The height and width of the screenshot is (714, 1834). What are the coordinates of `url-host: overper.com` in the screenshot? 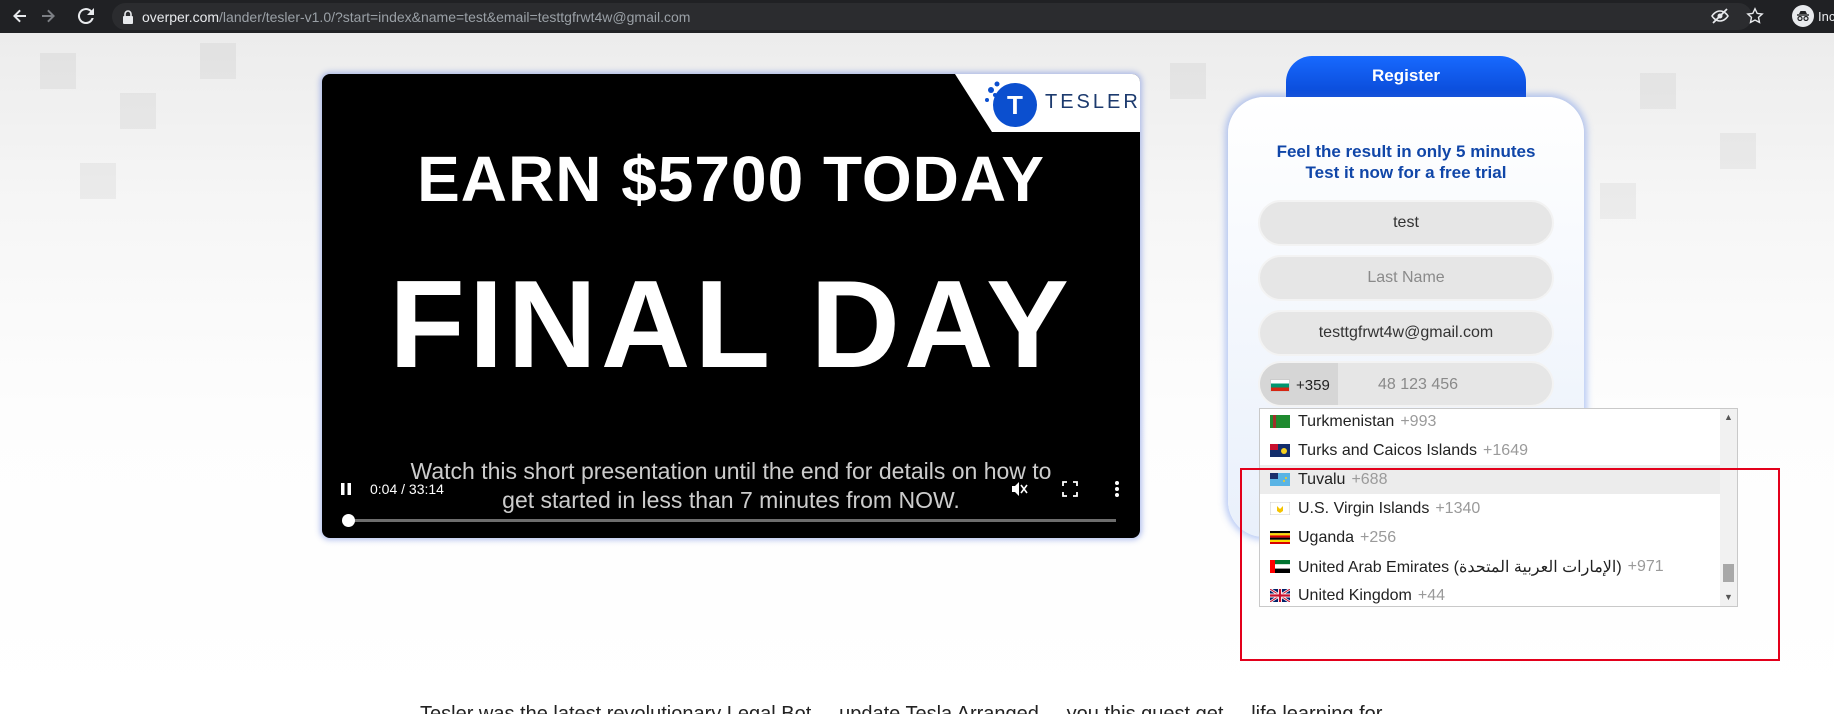 It's located at (181, 16).